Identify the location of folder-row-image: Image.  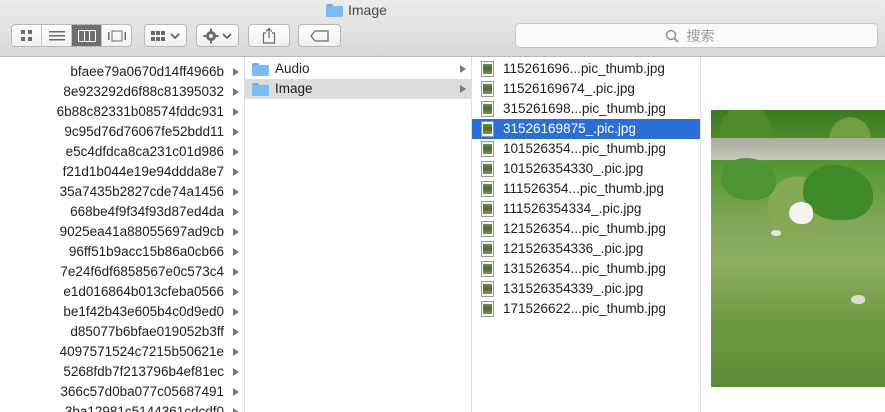
(358, 89).